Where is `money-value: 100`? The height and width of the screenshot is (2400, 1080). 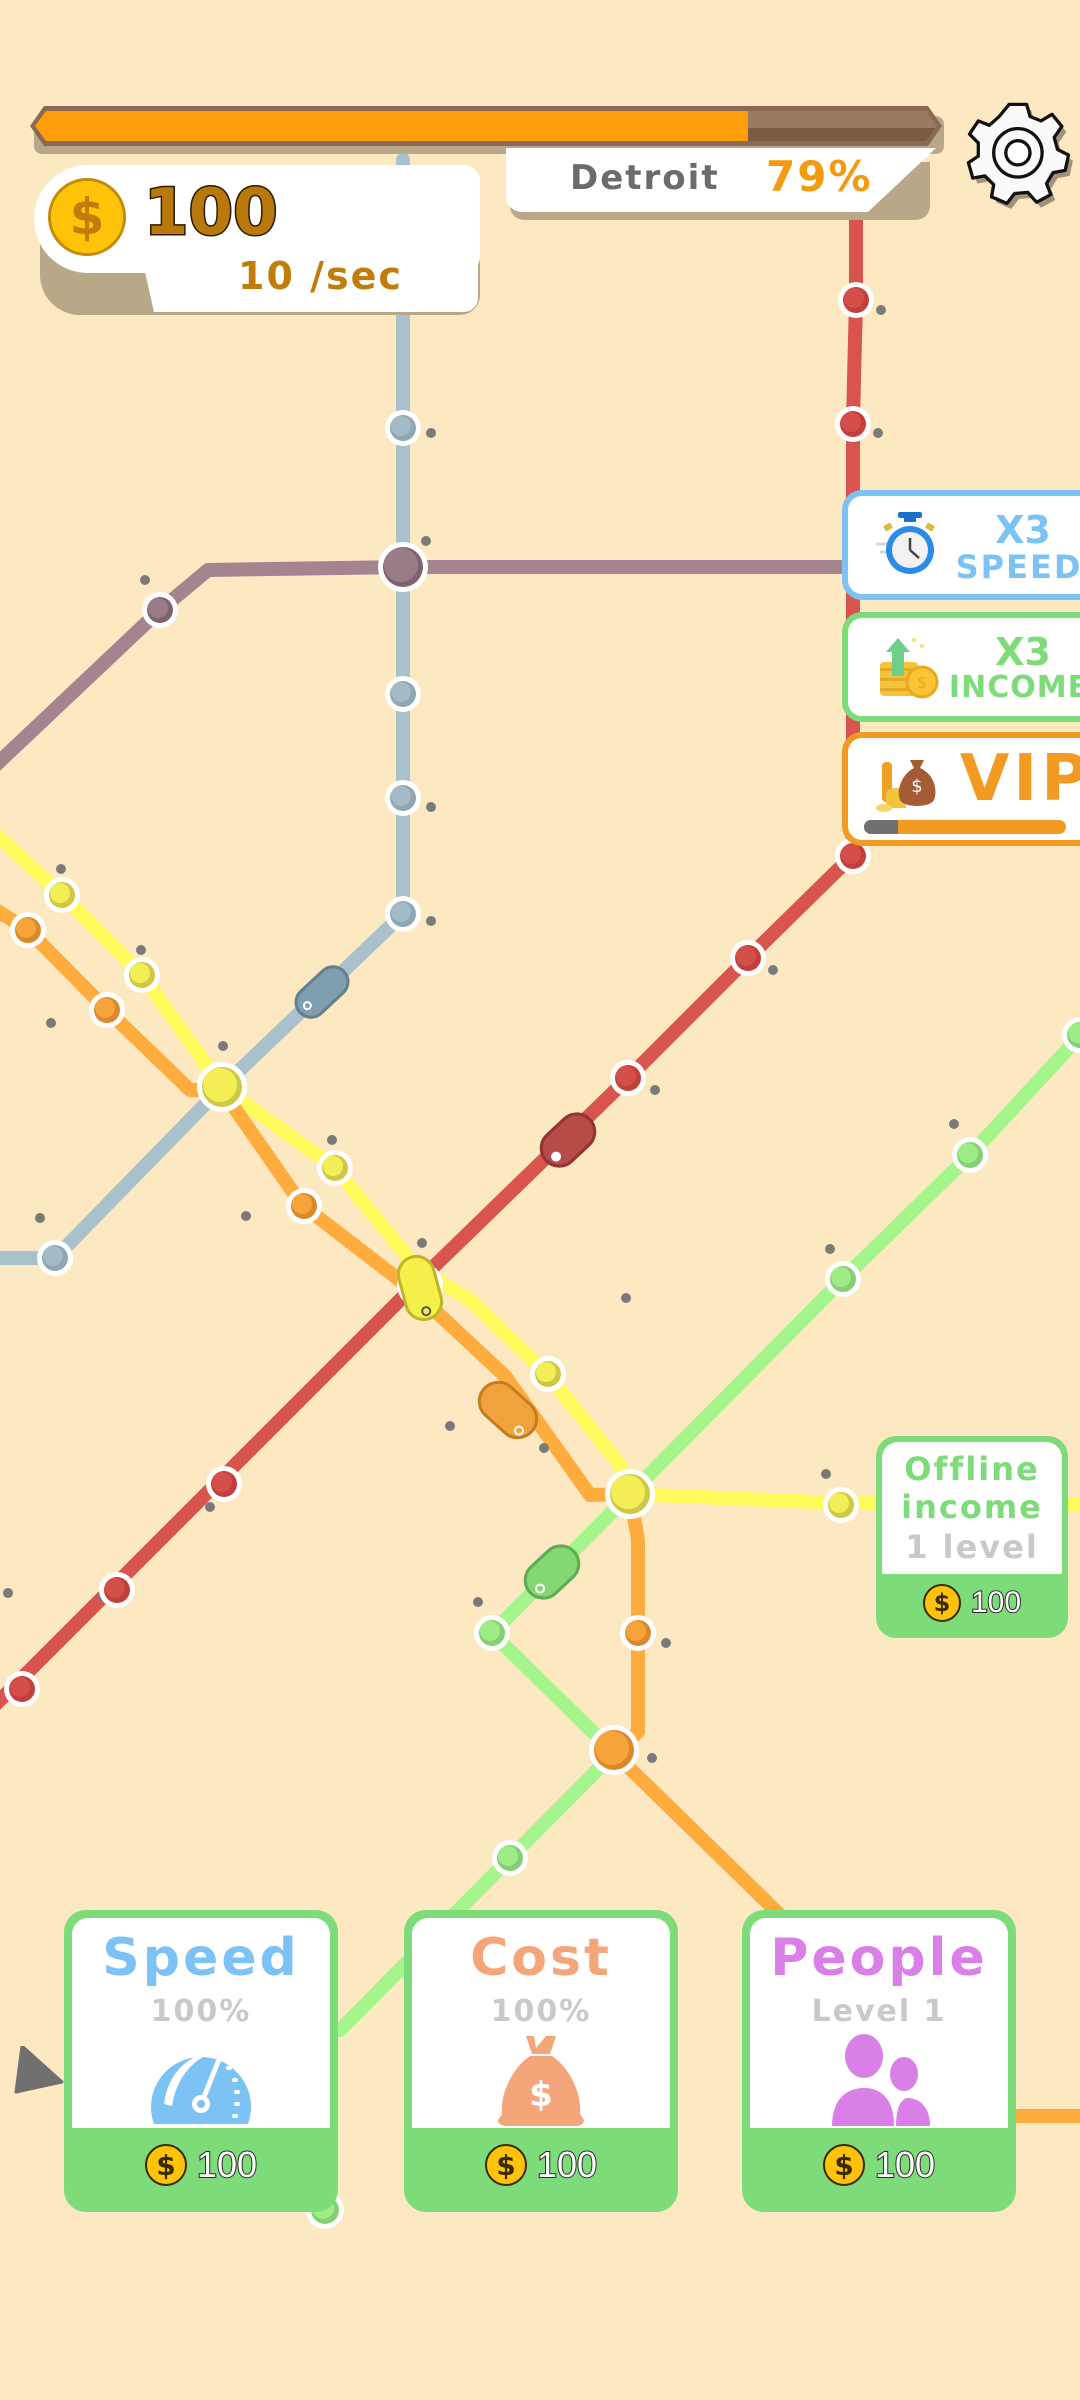
money-value: 100 is located at coordinates (211, 213).